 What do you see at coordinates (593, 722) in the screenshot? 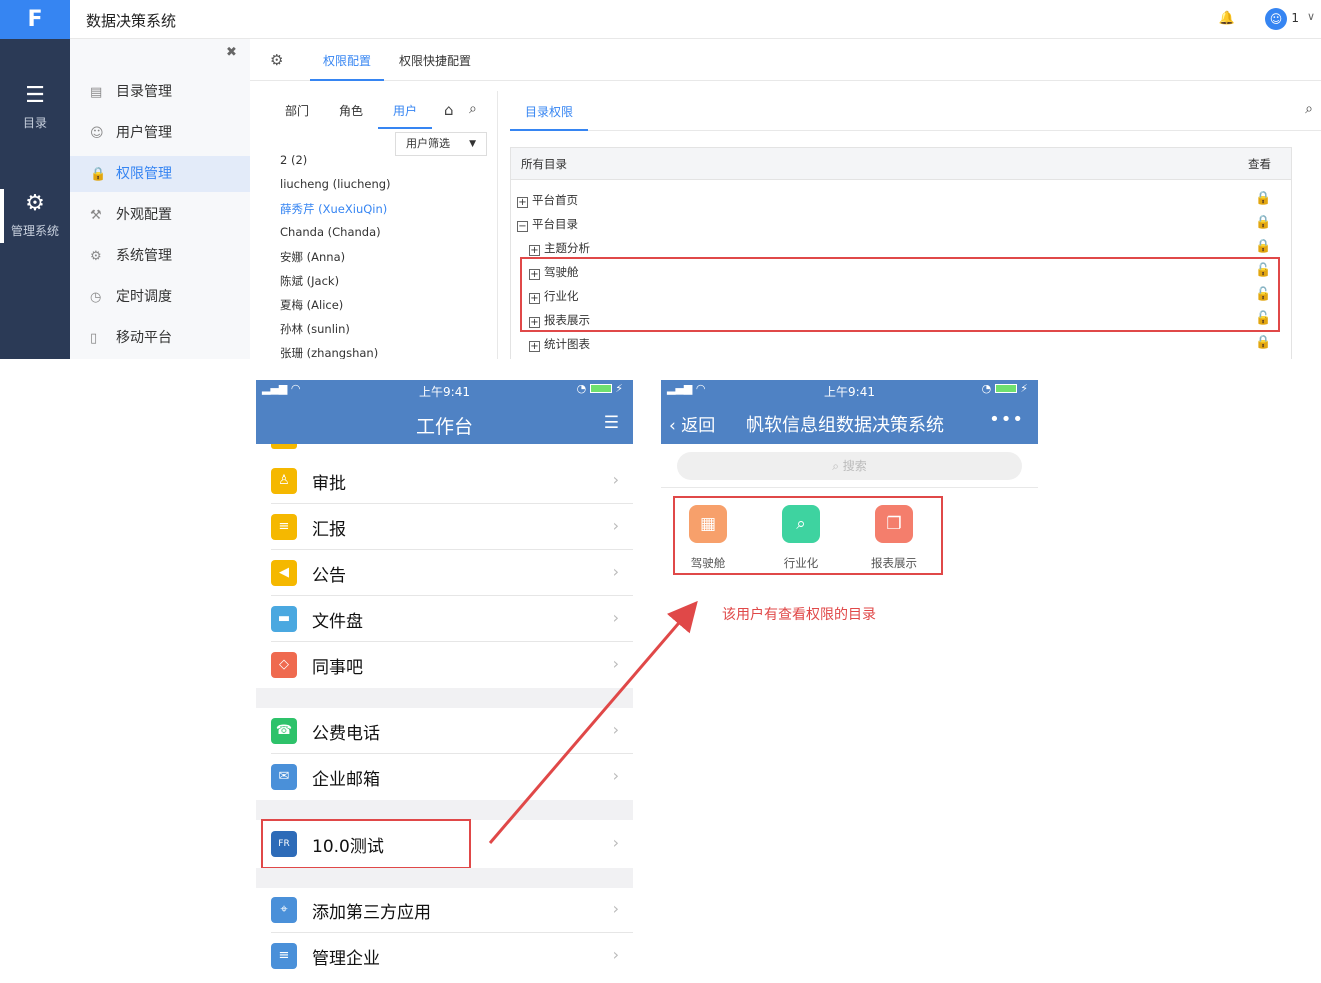
I see `annotation-arrow` at bounding box center [593, 722].